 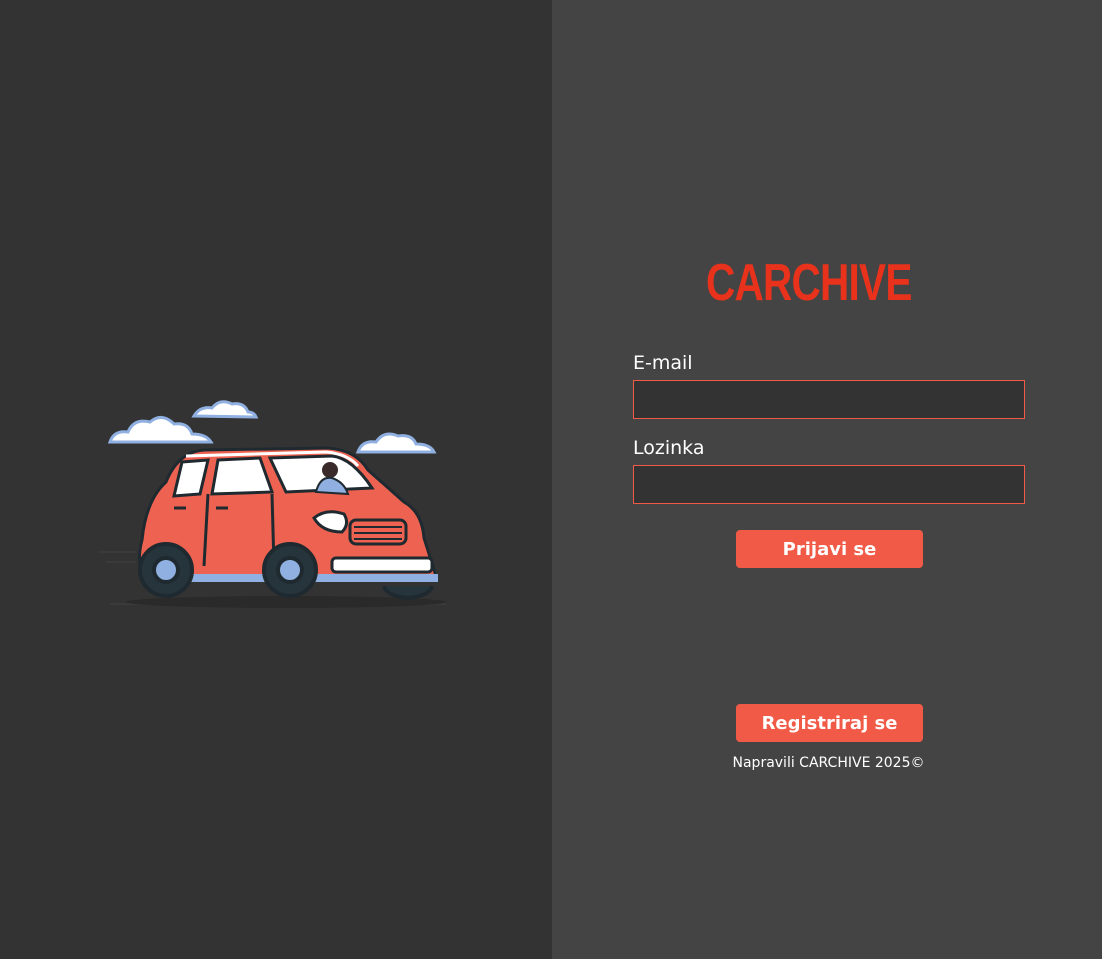 I want to click on email-field, so click(x=829, y=399).